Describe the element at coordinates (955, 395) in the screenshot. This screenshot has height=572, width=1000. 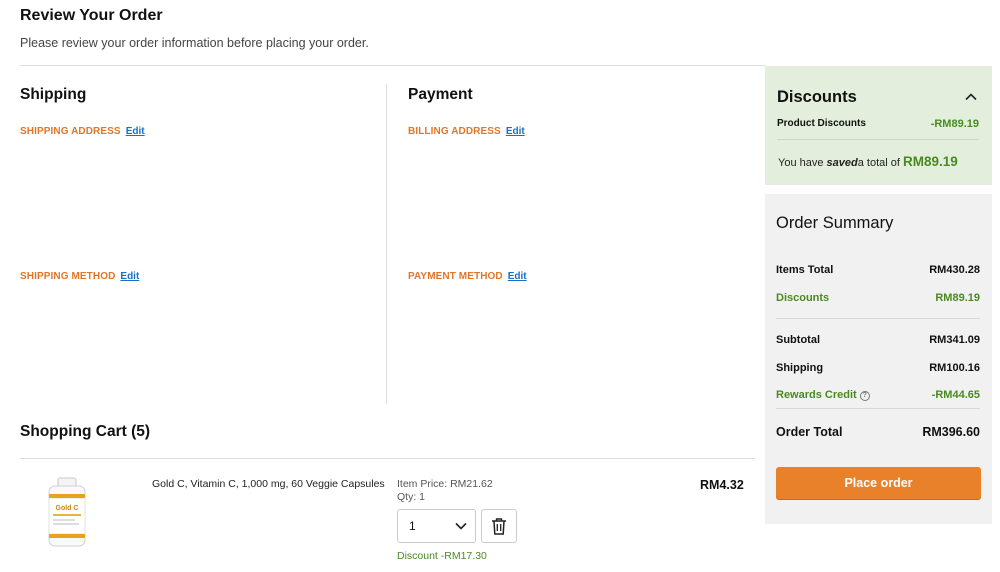
I see `rewards-credit-value: -RM44.65` at that location.